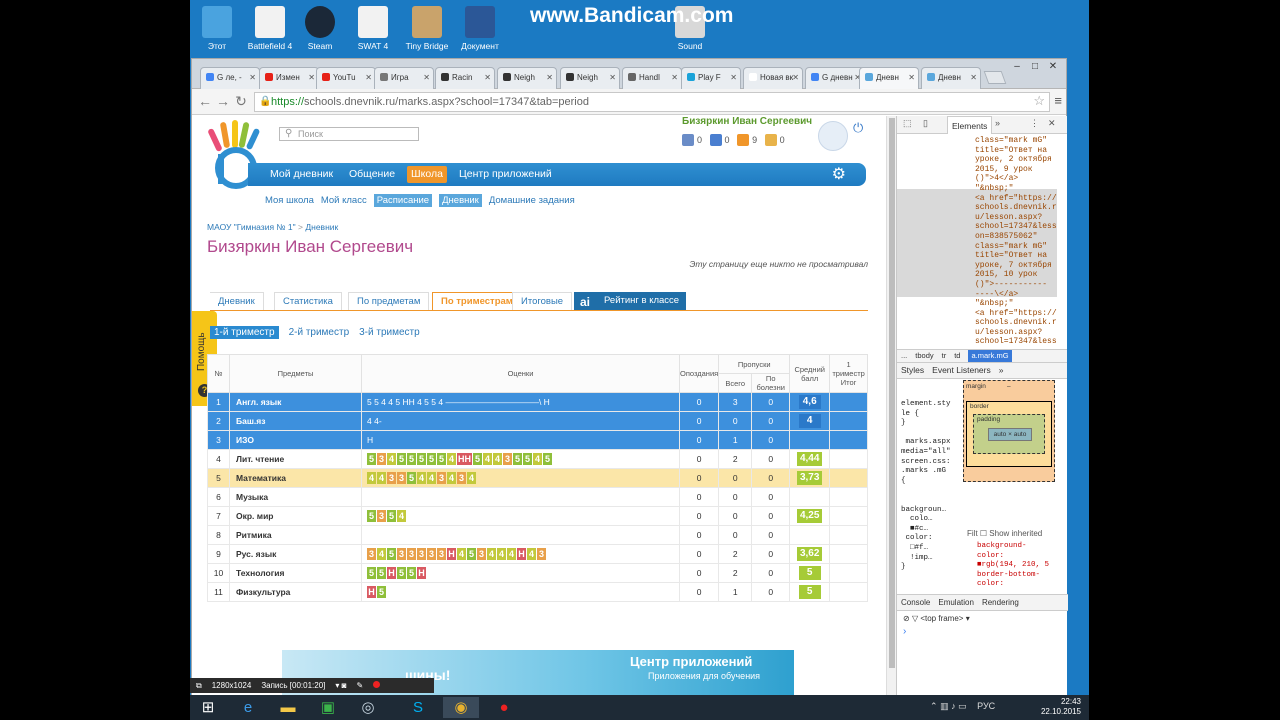 Image resolution: width=1280 pixels, height=720 pixels. What do you see at coordinates (892, 393) in the screenshot?
I see `scrollbar-thumb` at bounding box center [892, 393].